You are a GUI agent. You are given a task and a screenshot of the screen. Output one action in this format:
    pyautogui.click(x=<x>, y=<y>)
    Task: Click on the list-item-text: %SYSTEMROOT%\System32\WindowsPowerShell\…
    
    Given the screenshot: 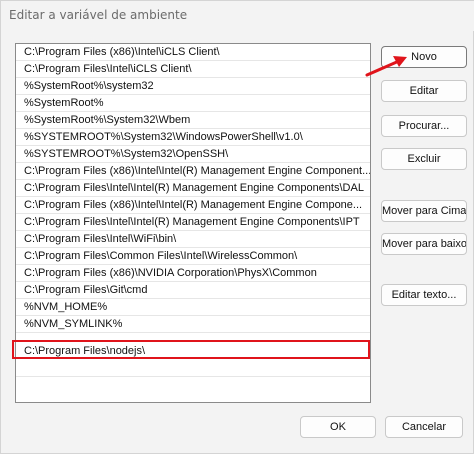 What is the action you would take?
    pyautogui.click(x=163, y=137)
    